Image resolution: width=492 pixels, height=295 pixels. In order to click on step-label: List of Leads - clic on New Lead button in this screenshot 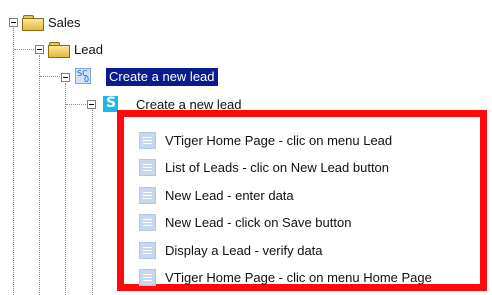, I will do `click(277, 167)`.